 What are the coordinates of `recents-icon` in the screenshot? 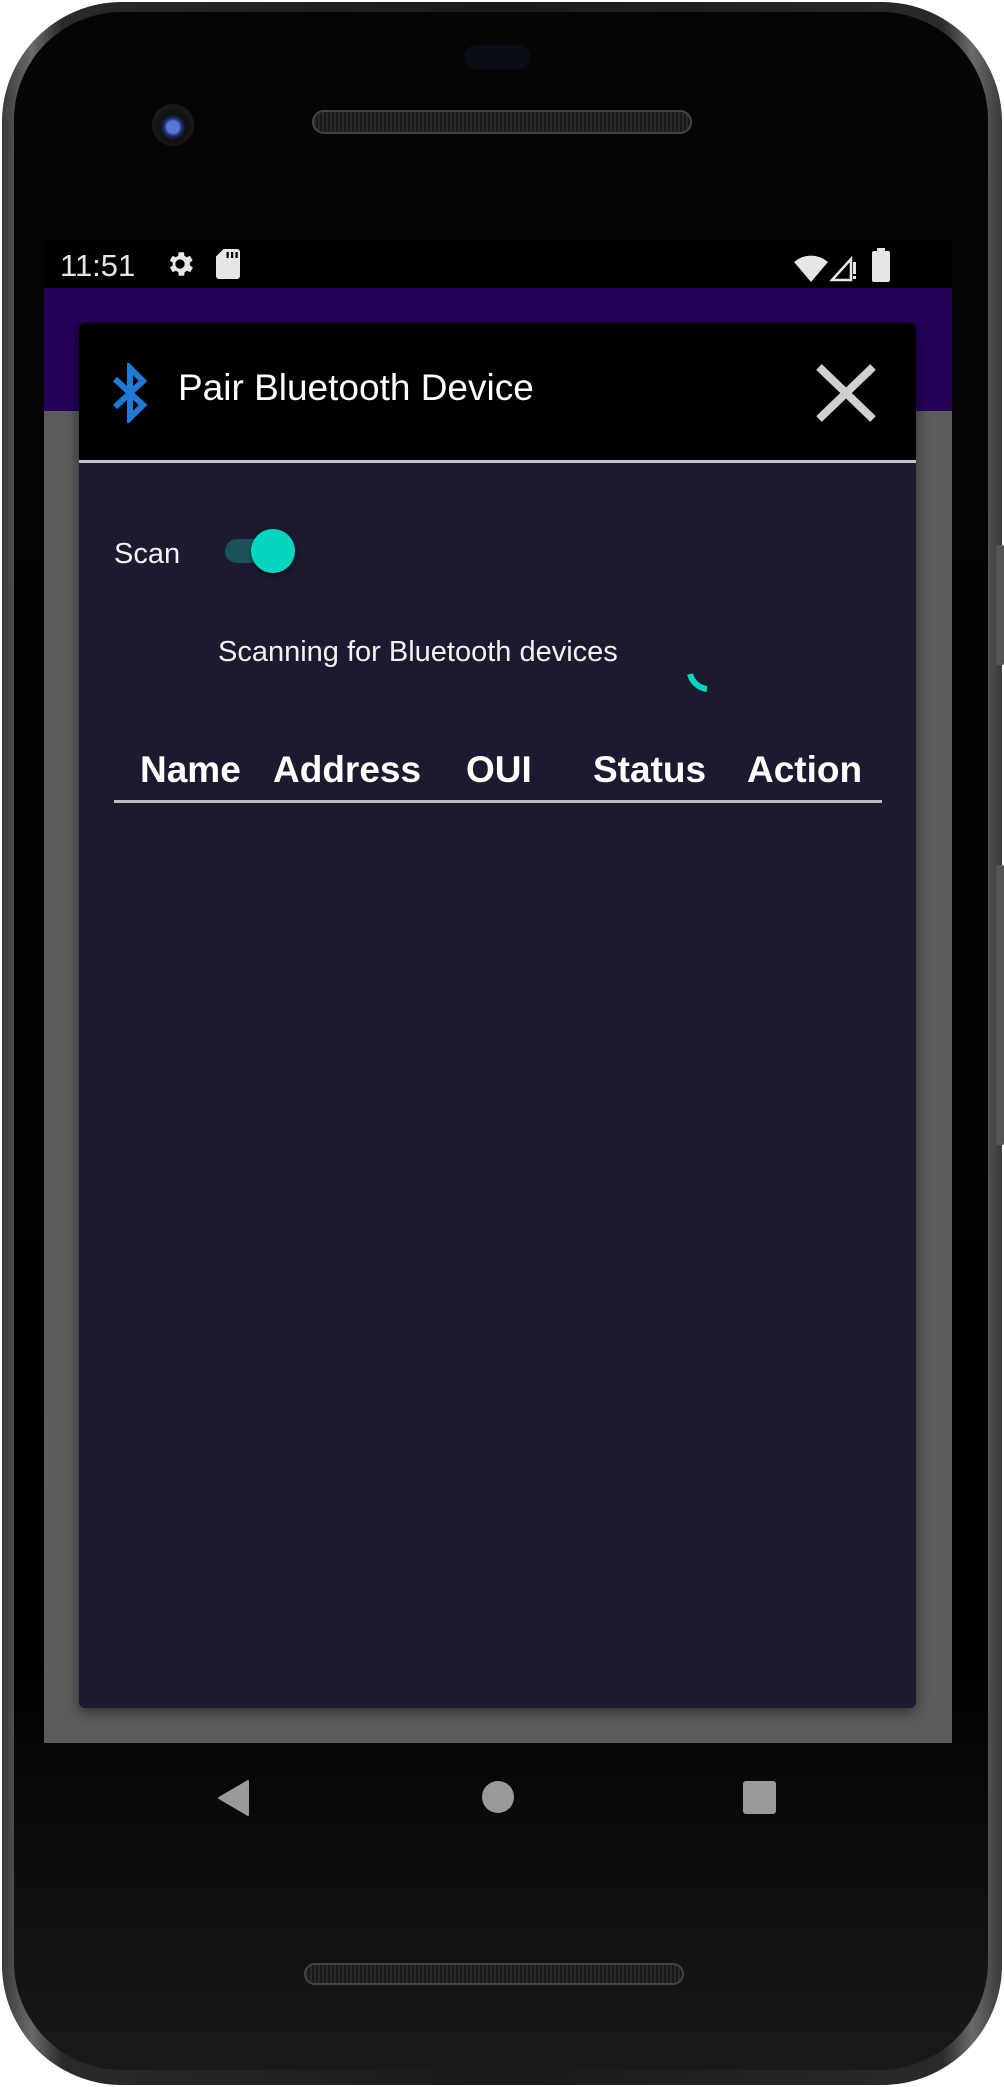 It's located at (759, 1797).